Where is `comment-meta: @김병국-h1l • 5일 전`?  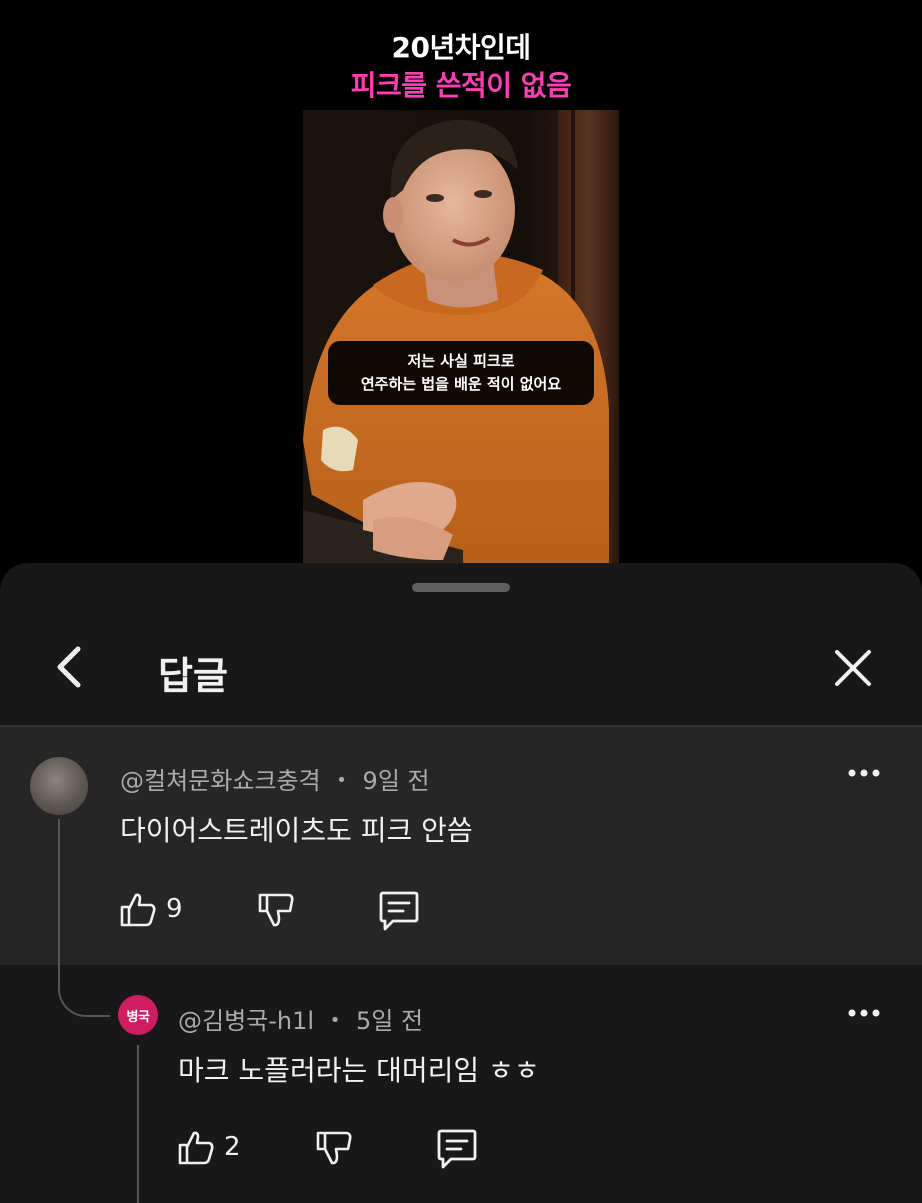 comment-meta: @김병국-h1l • 5일 전 is located at coordinates (300, 1018).